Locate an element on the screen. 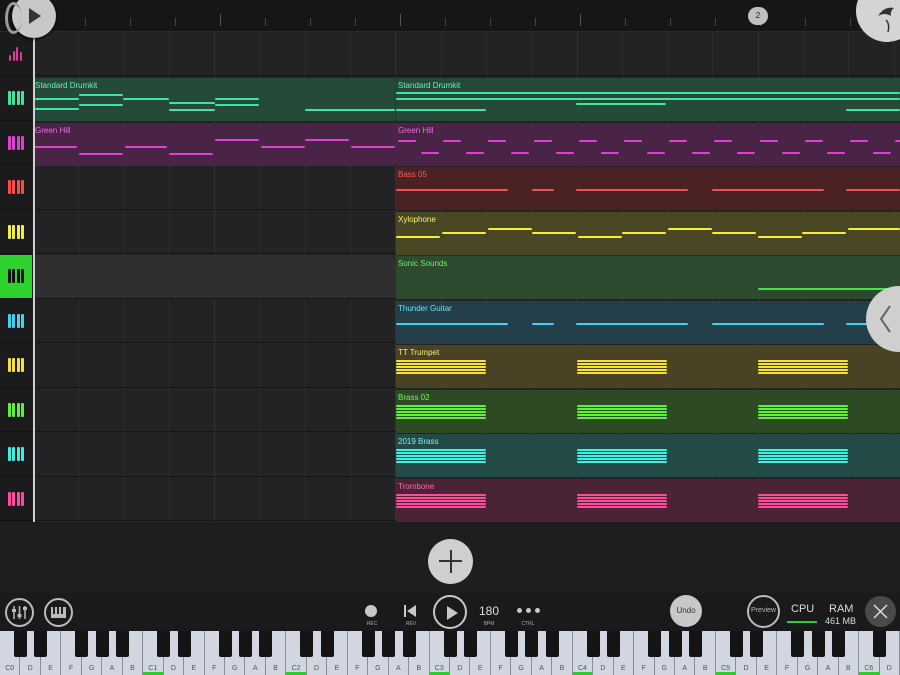 The image size is (900, 675). undo-button: Undo is located at coordinates (686, 611).